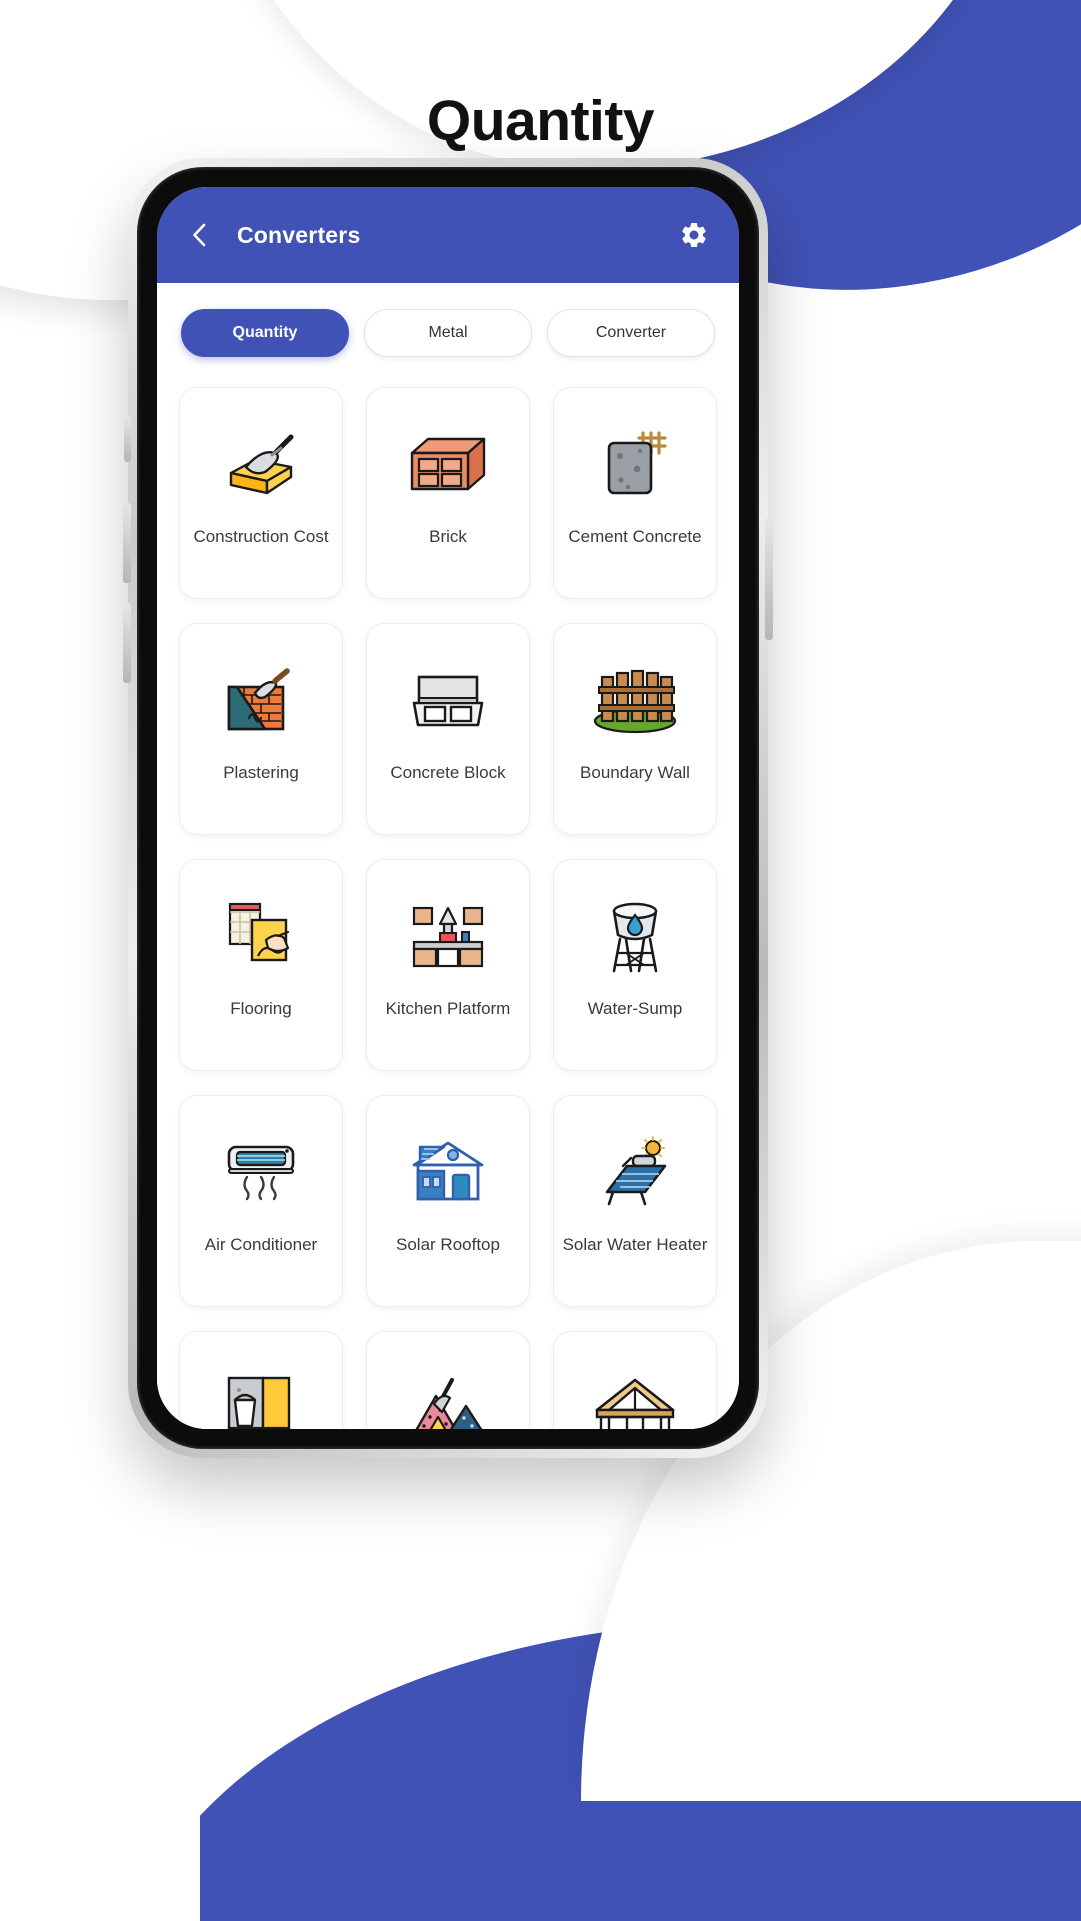 This screenshot has width=1081, height=1921. I want to click on card-water-sump: Water-Sump, so click(635, 965).